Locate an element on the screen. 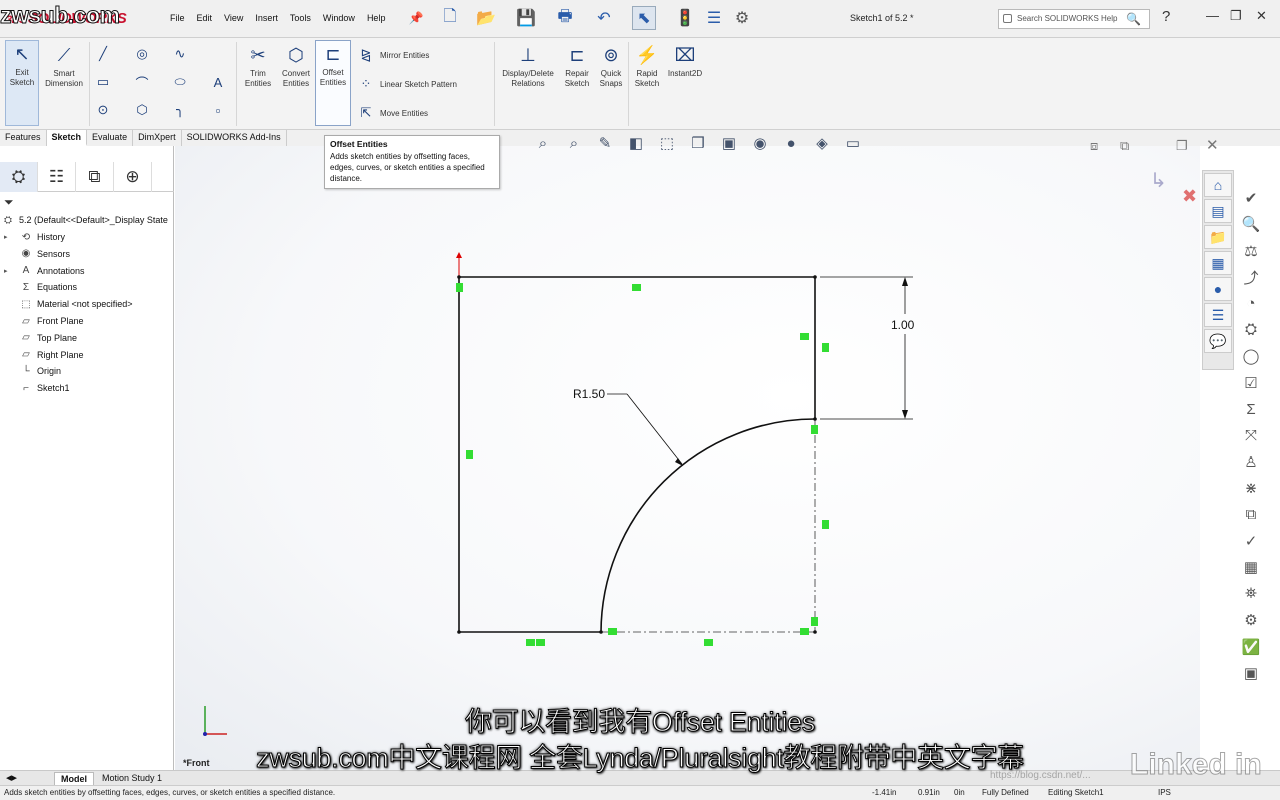  appearances-icon: ● is located at coordinates (1218, 289).